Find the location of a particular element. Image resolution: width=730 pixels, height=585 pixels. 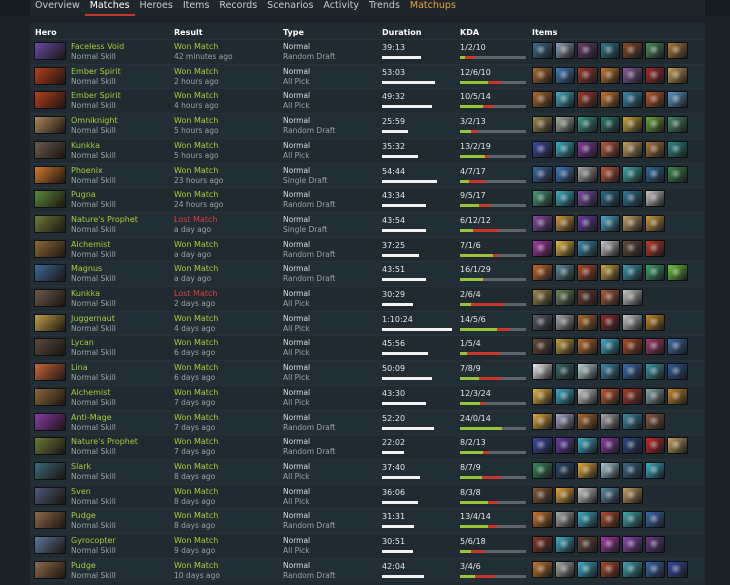

hero-name: Juggernaut is located at coordinates (93, 318).